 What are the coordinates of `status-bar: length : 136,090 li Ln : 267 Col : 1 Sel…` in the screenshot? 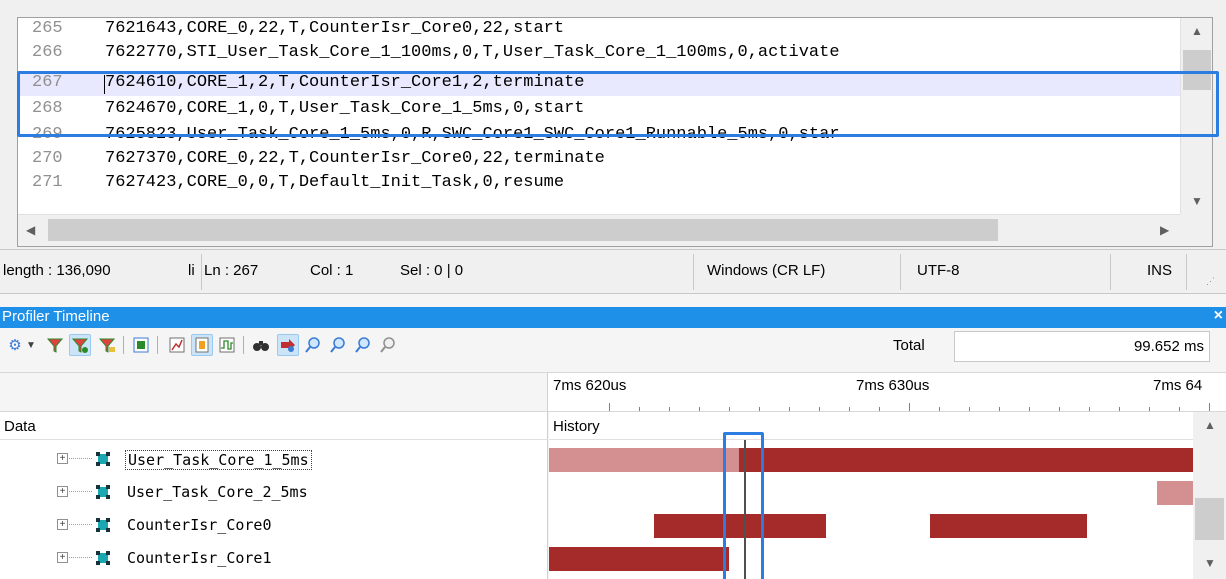 It's located at (613, 271).